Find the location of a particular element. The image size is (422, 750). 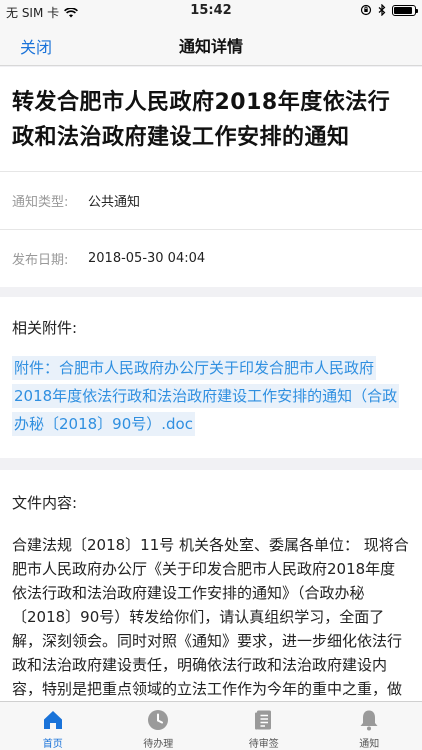

tab-review: 待审签 is located at coordinates (264, 726).